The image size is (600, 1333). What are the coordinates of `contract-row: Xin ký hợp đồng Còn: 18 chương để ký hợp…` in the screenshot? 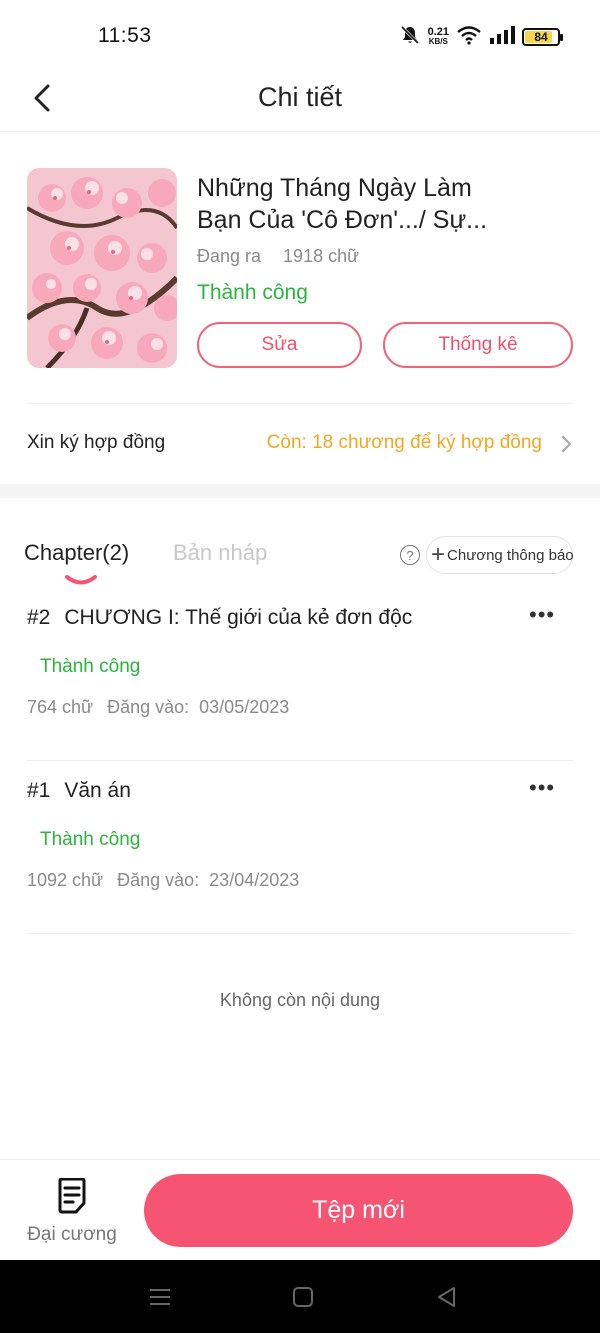 It's located at (300, 444).